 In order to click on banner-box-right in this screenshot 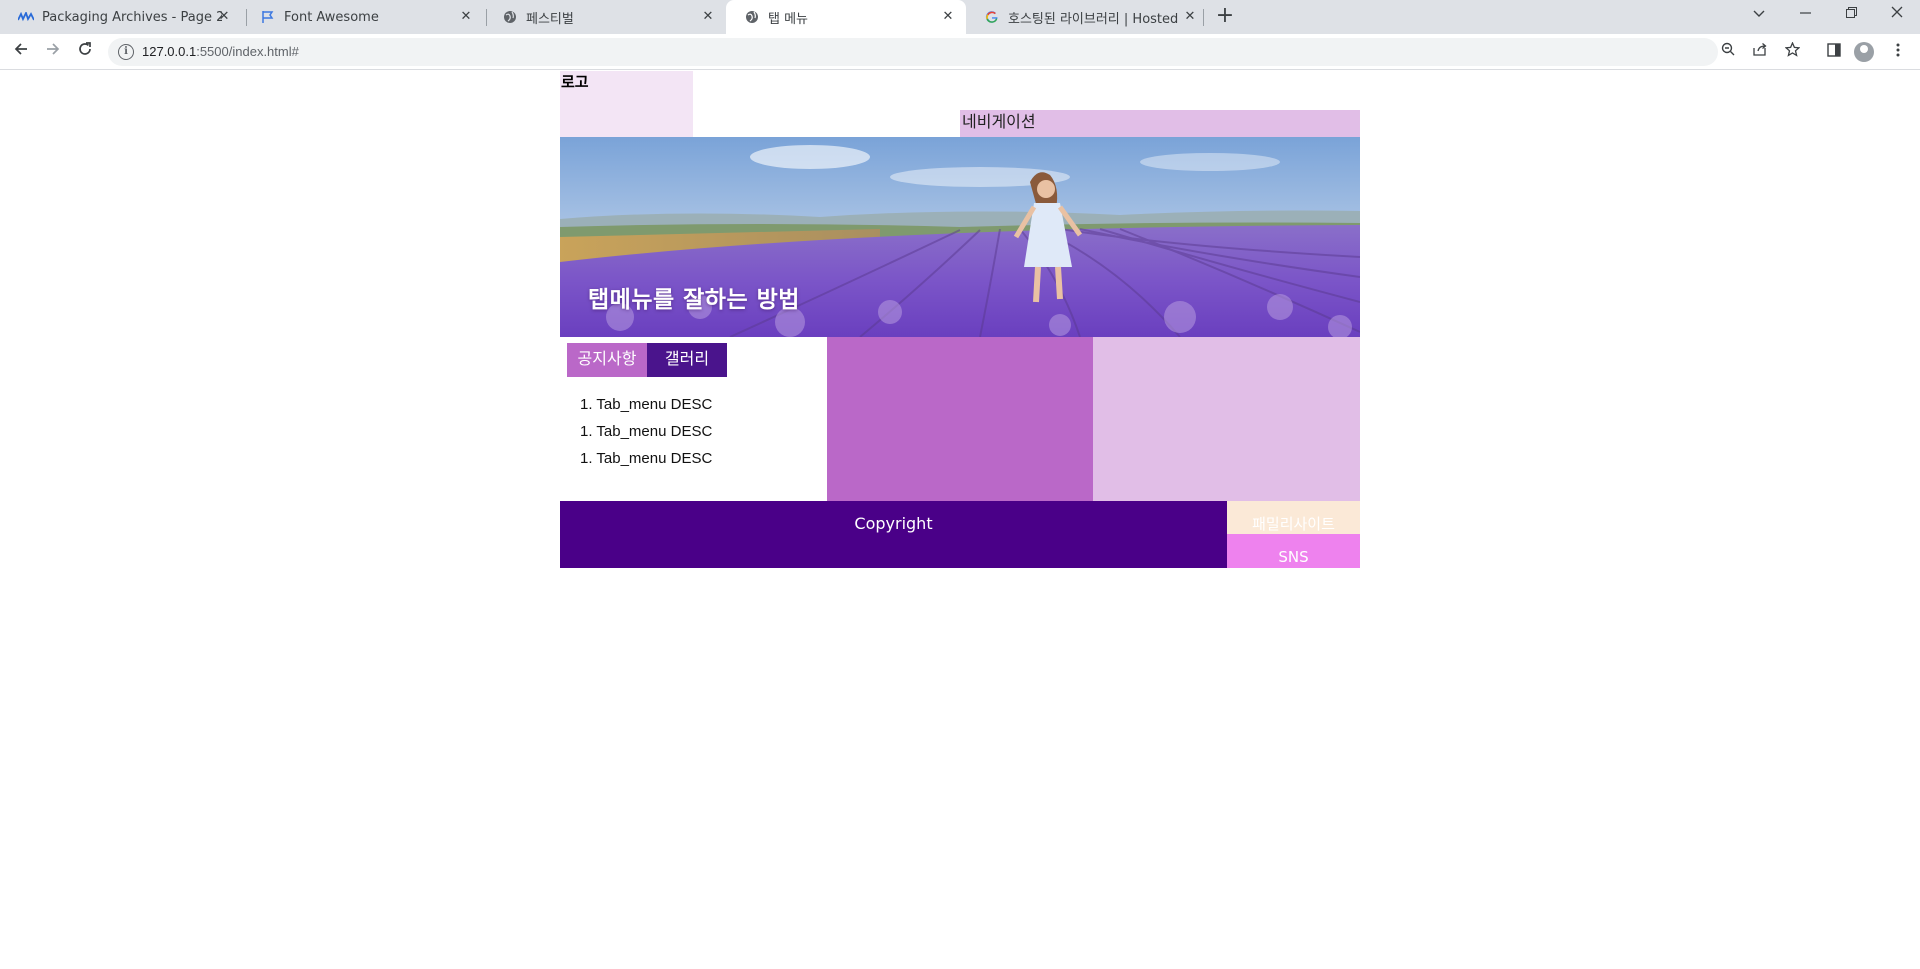, I will do `click(1226, 419)`.